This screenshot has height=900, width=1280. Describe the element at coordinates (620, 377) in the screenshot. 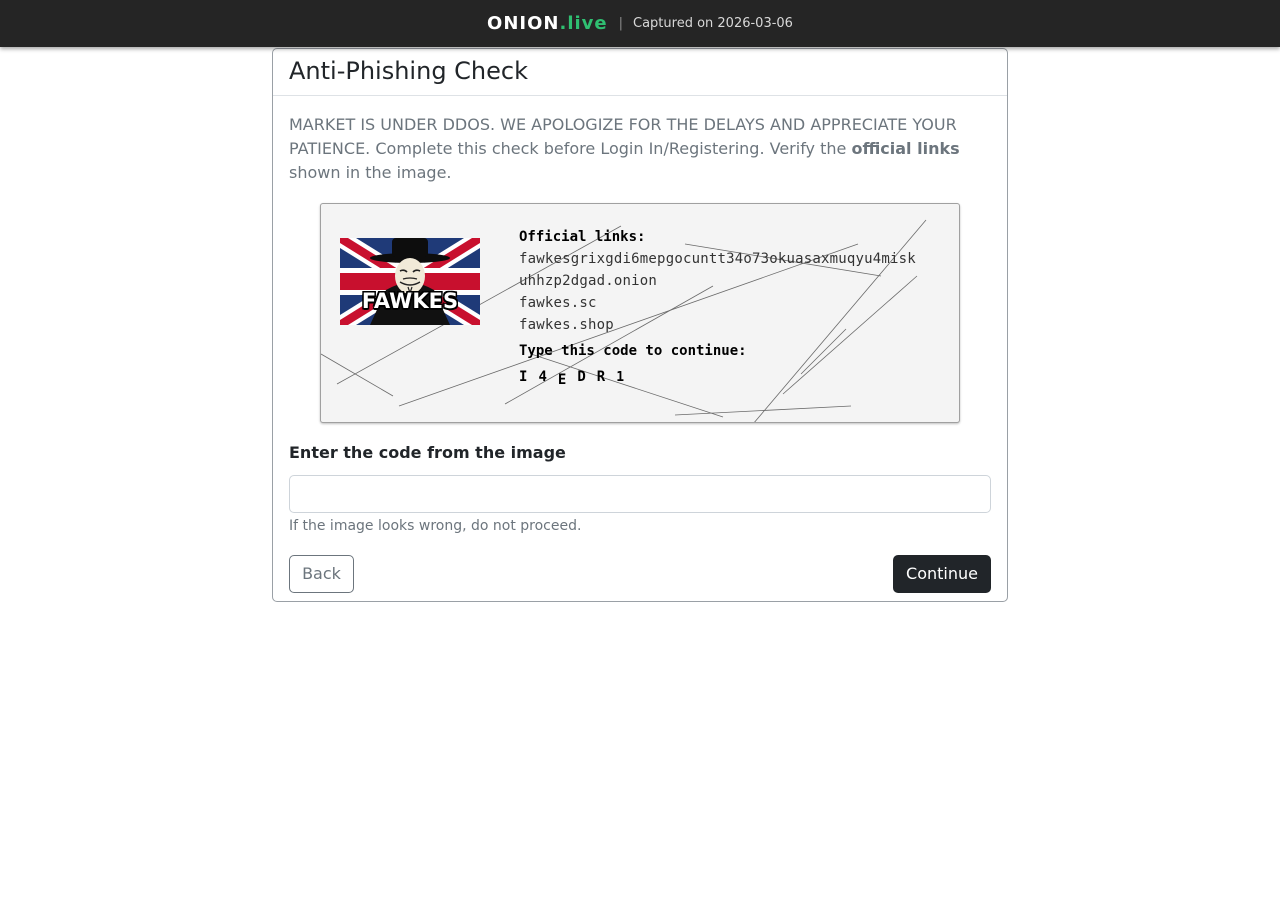

I see `captcha-char: 1` at that location.